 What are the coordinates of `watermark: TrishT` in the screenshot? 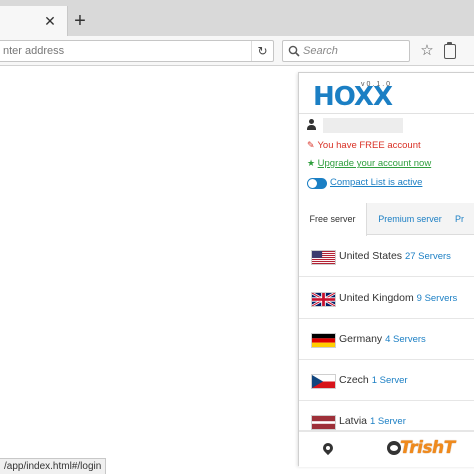 It's located at (427, 448).